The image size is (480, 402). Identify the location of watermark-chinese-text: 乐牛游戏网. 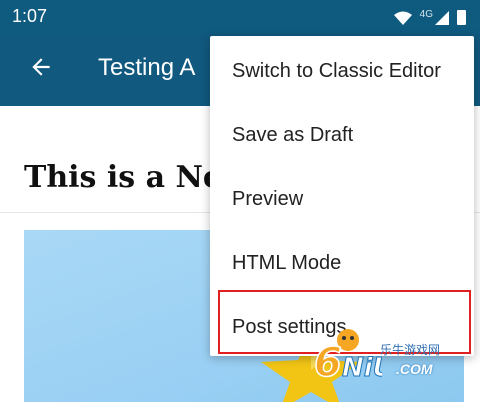
(410, 350).